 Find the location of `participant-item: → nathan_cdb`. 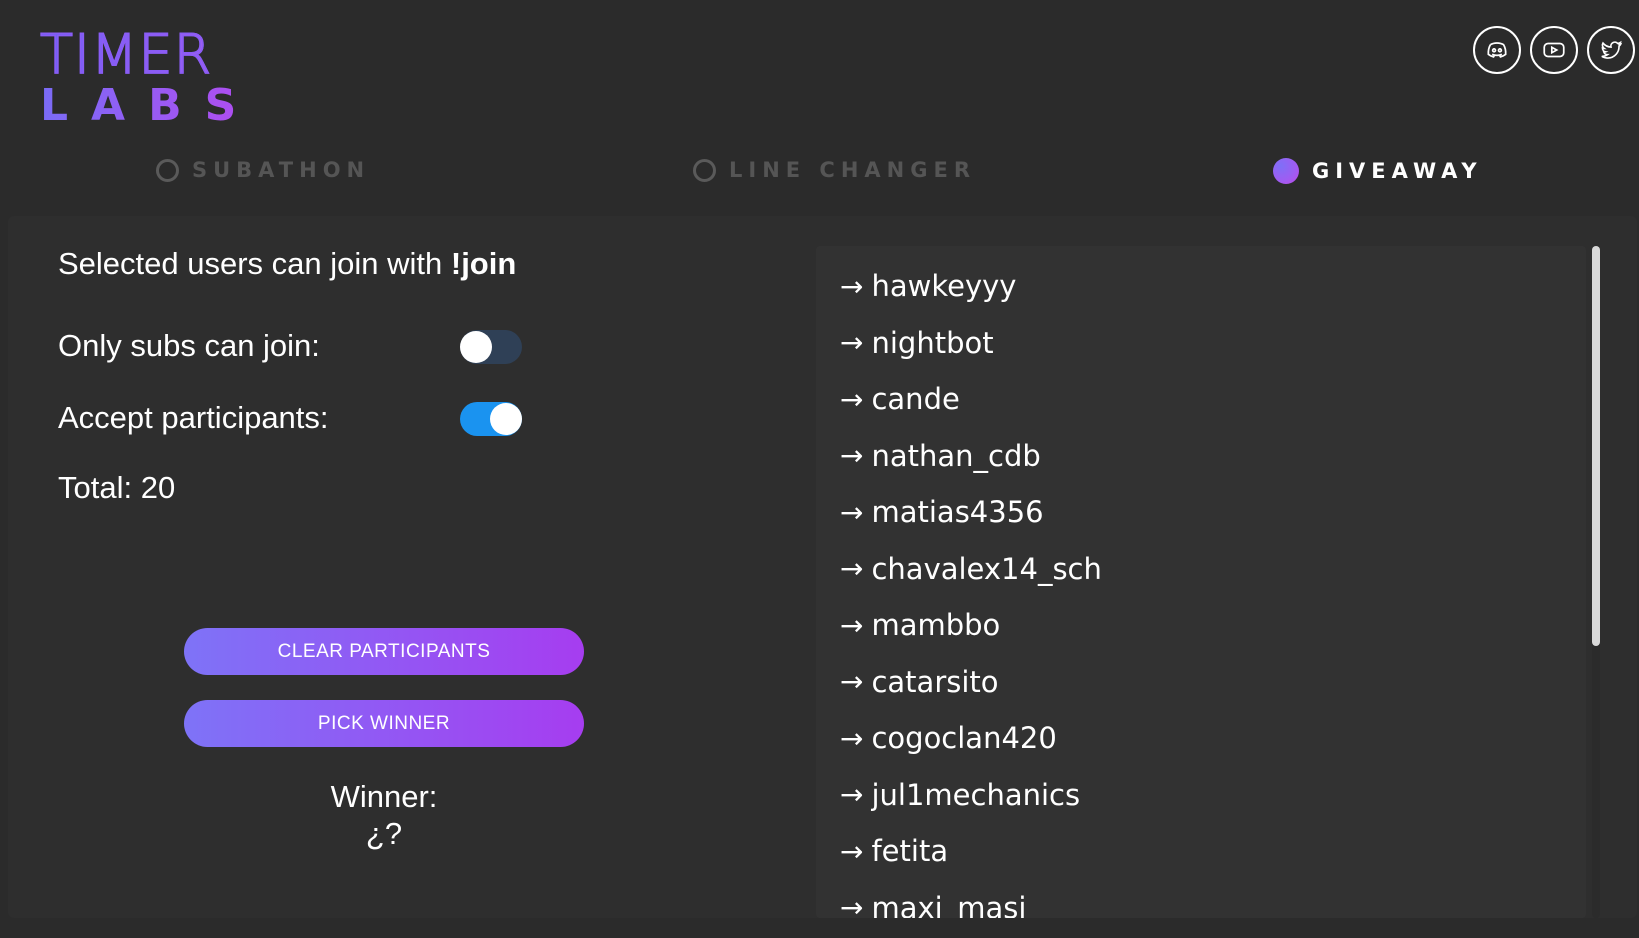

participant-item: → nathan_cdb is located at coordinates (971, 456).